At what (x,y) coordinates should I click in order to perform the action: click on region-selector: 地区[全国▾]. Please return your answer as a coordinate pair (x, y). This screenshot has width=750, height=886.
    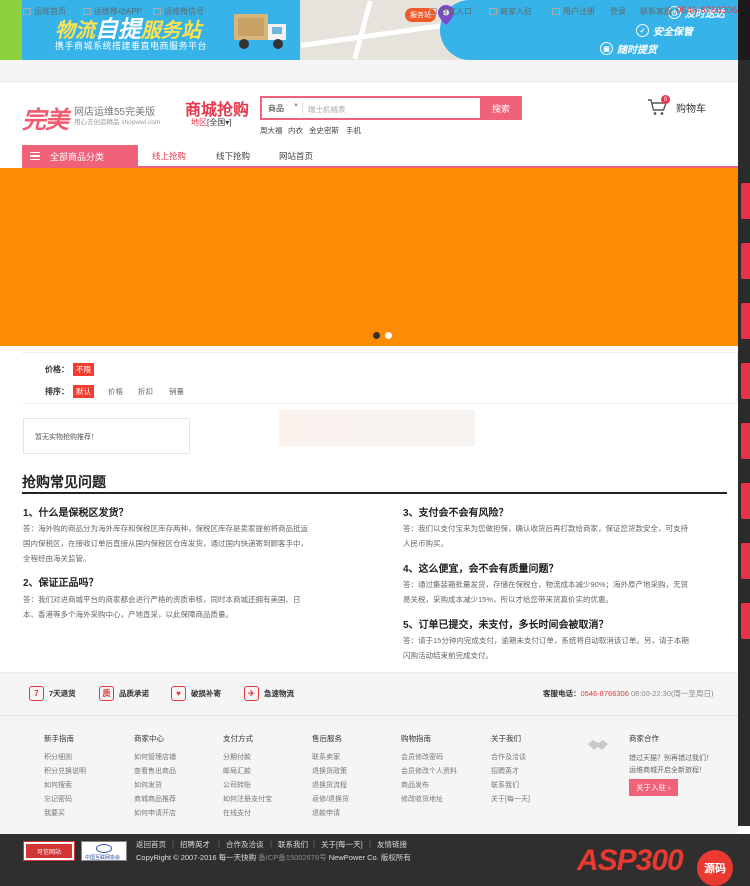
    Looking at the image, I should click on (211, 122).